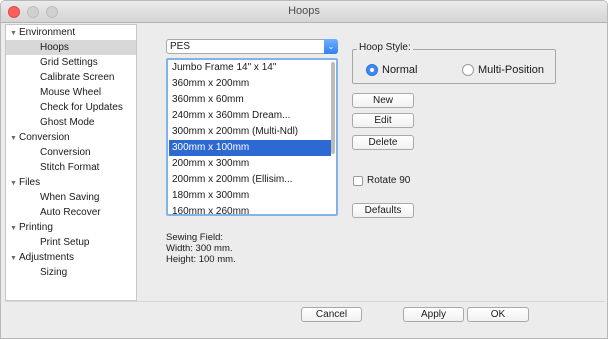 The image size is (608, 339). I want to click on sidebar-item-when-saving: When Saving, so click(71, 197).